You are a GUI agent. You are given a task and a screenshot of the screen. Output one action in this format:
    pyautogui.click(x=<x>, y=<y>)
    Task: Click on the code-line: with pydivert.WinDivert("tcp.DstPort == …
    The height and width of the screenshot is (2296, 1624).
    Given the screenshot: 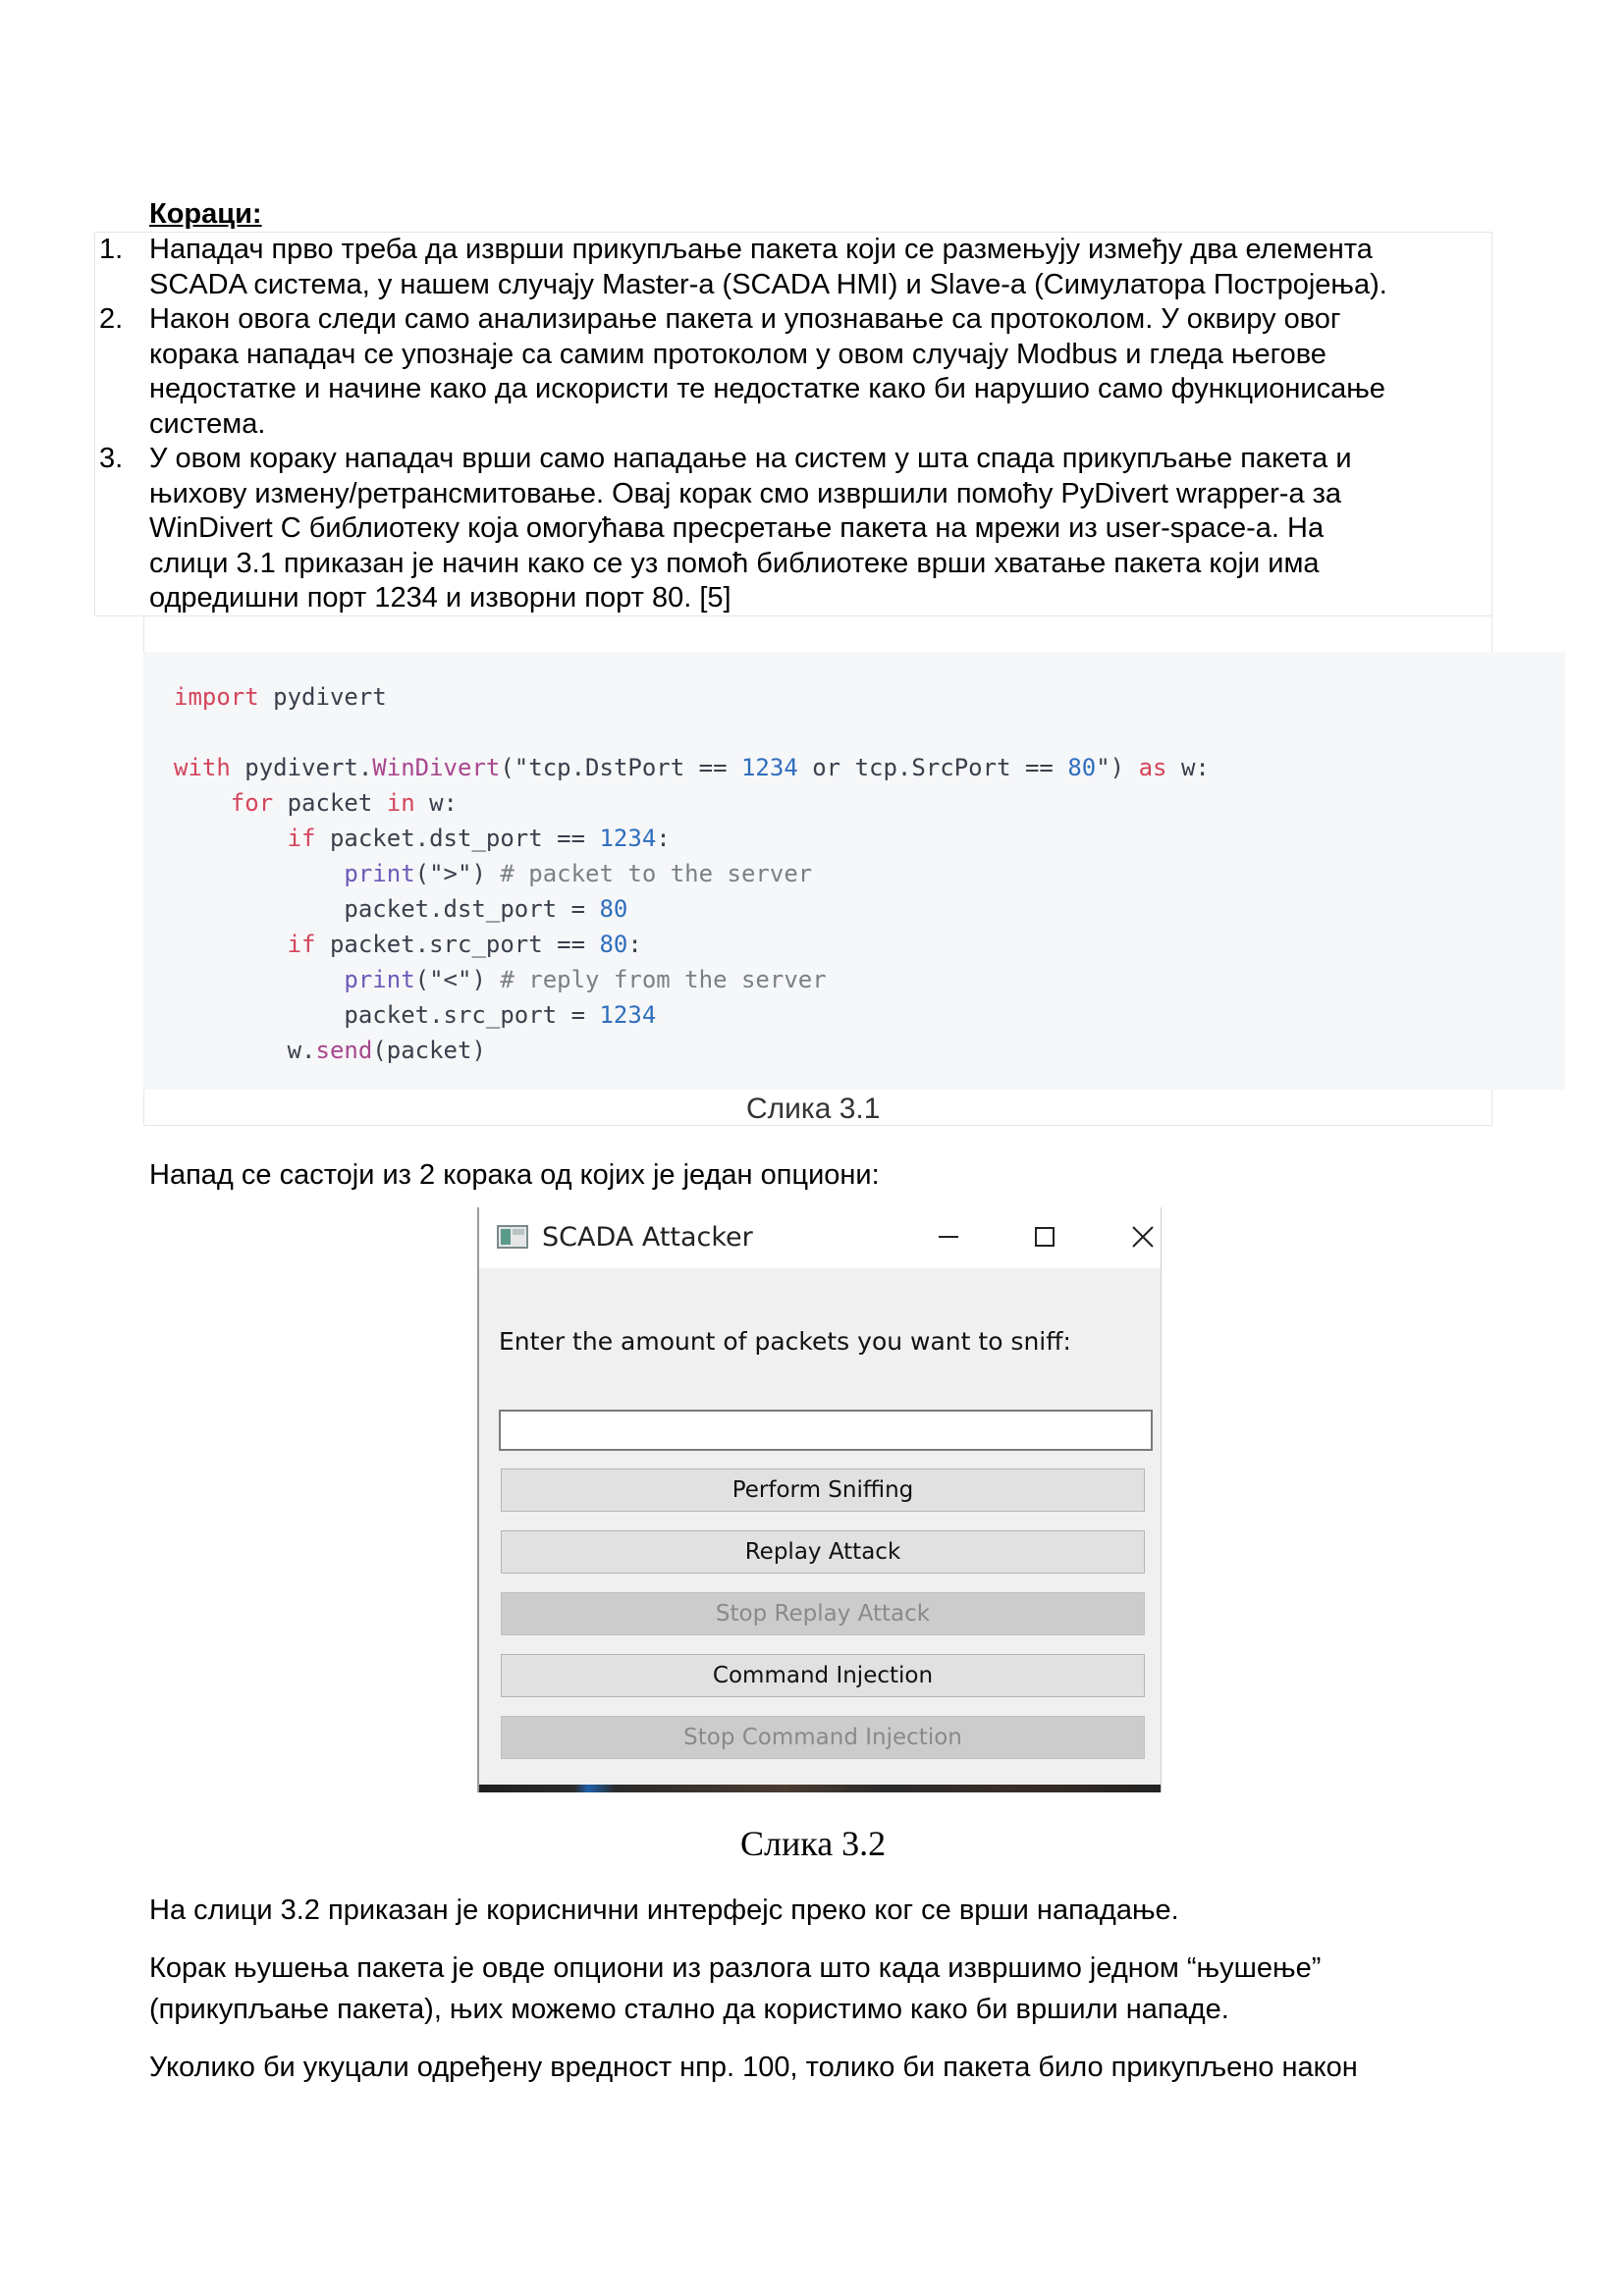 What is the action you would take?
    pyautogui.click(x=692, y=767)
    